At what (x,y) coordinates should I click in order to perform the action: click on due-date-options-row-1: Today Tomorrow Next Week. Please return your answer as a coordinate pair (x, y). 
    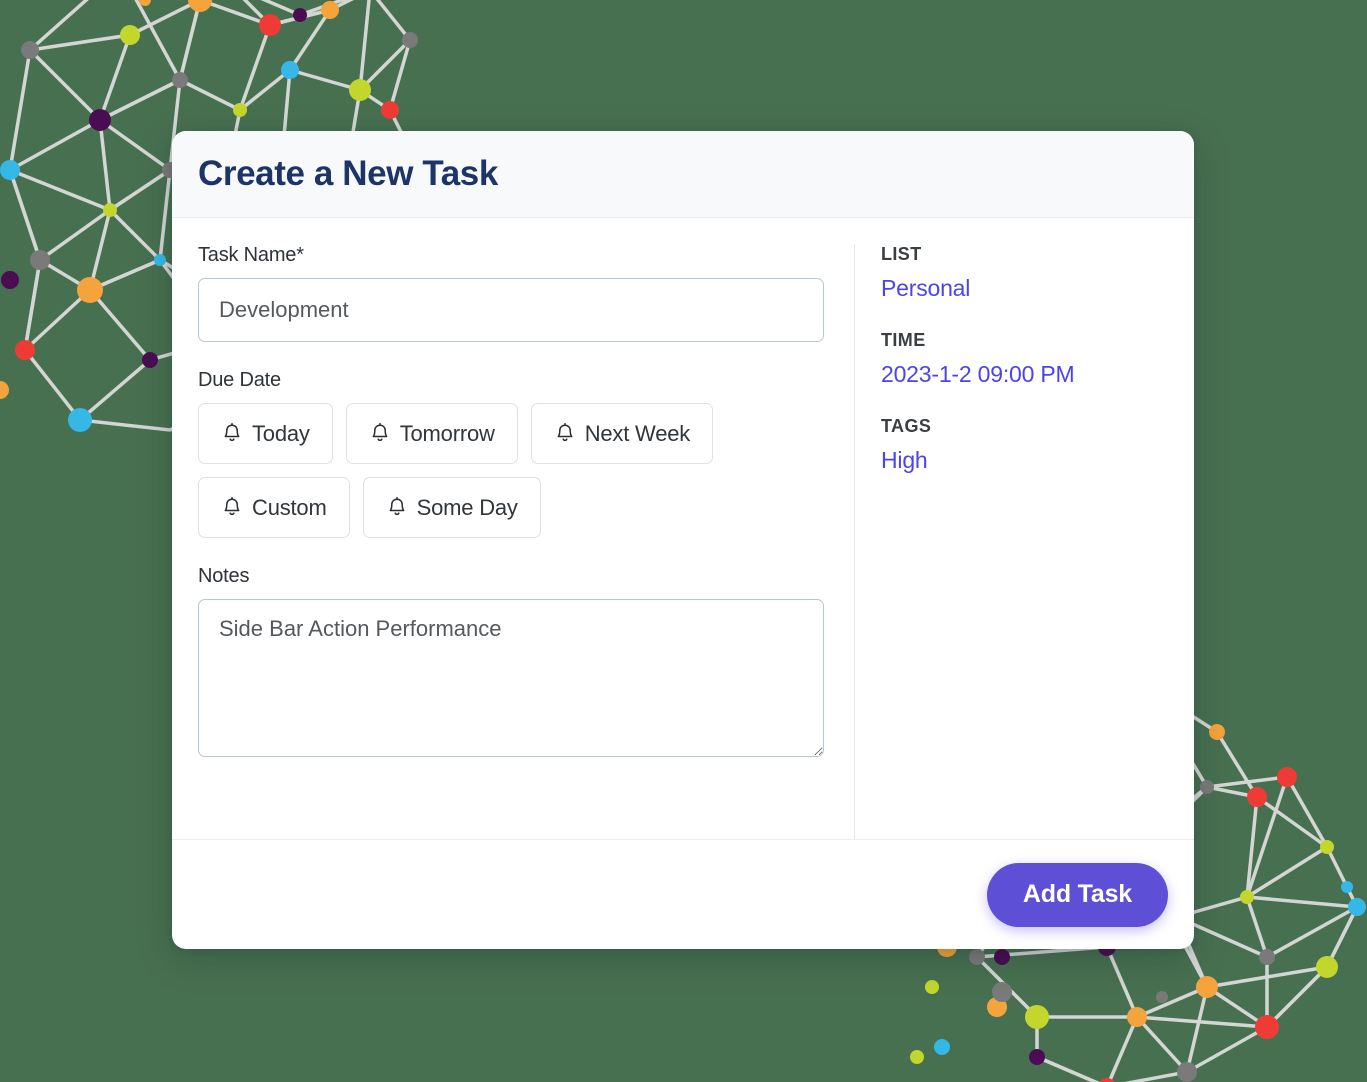
    Looking at the image, I should click on (511, 433).